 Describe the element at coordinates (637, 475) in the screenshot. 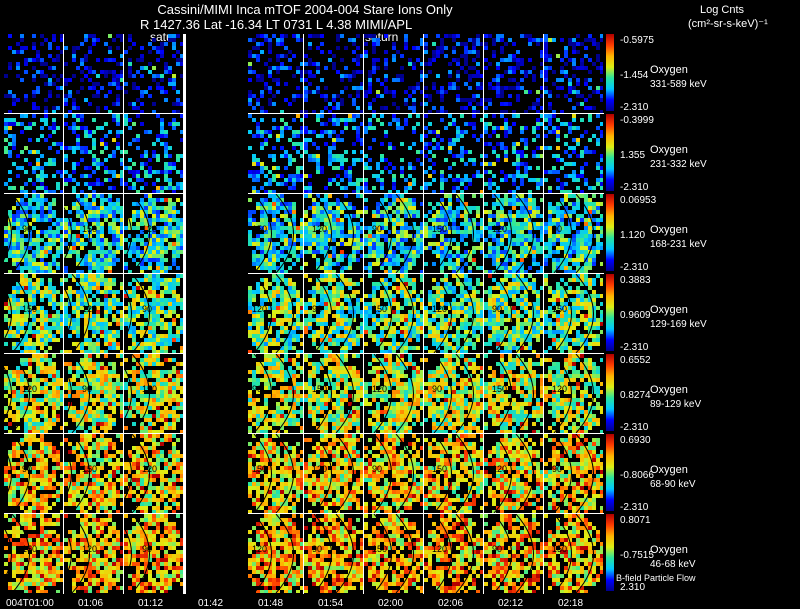

I see `colorbar-mid: -0.8066` at that location.